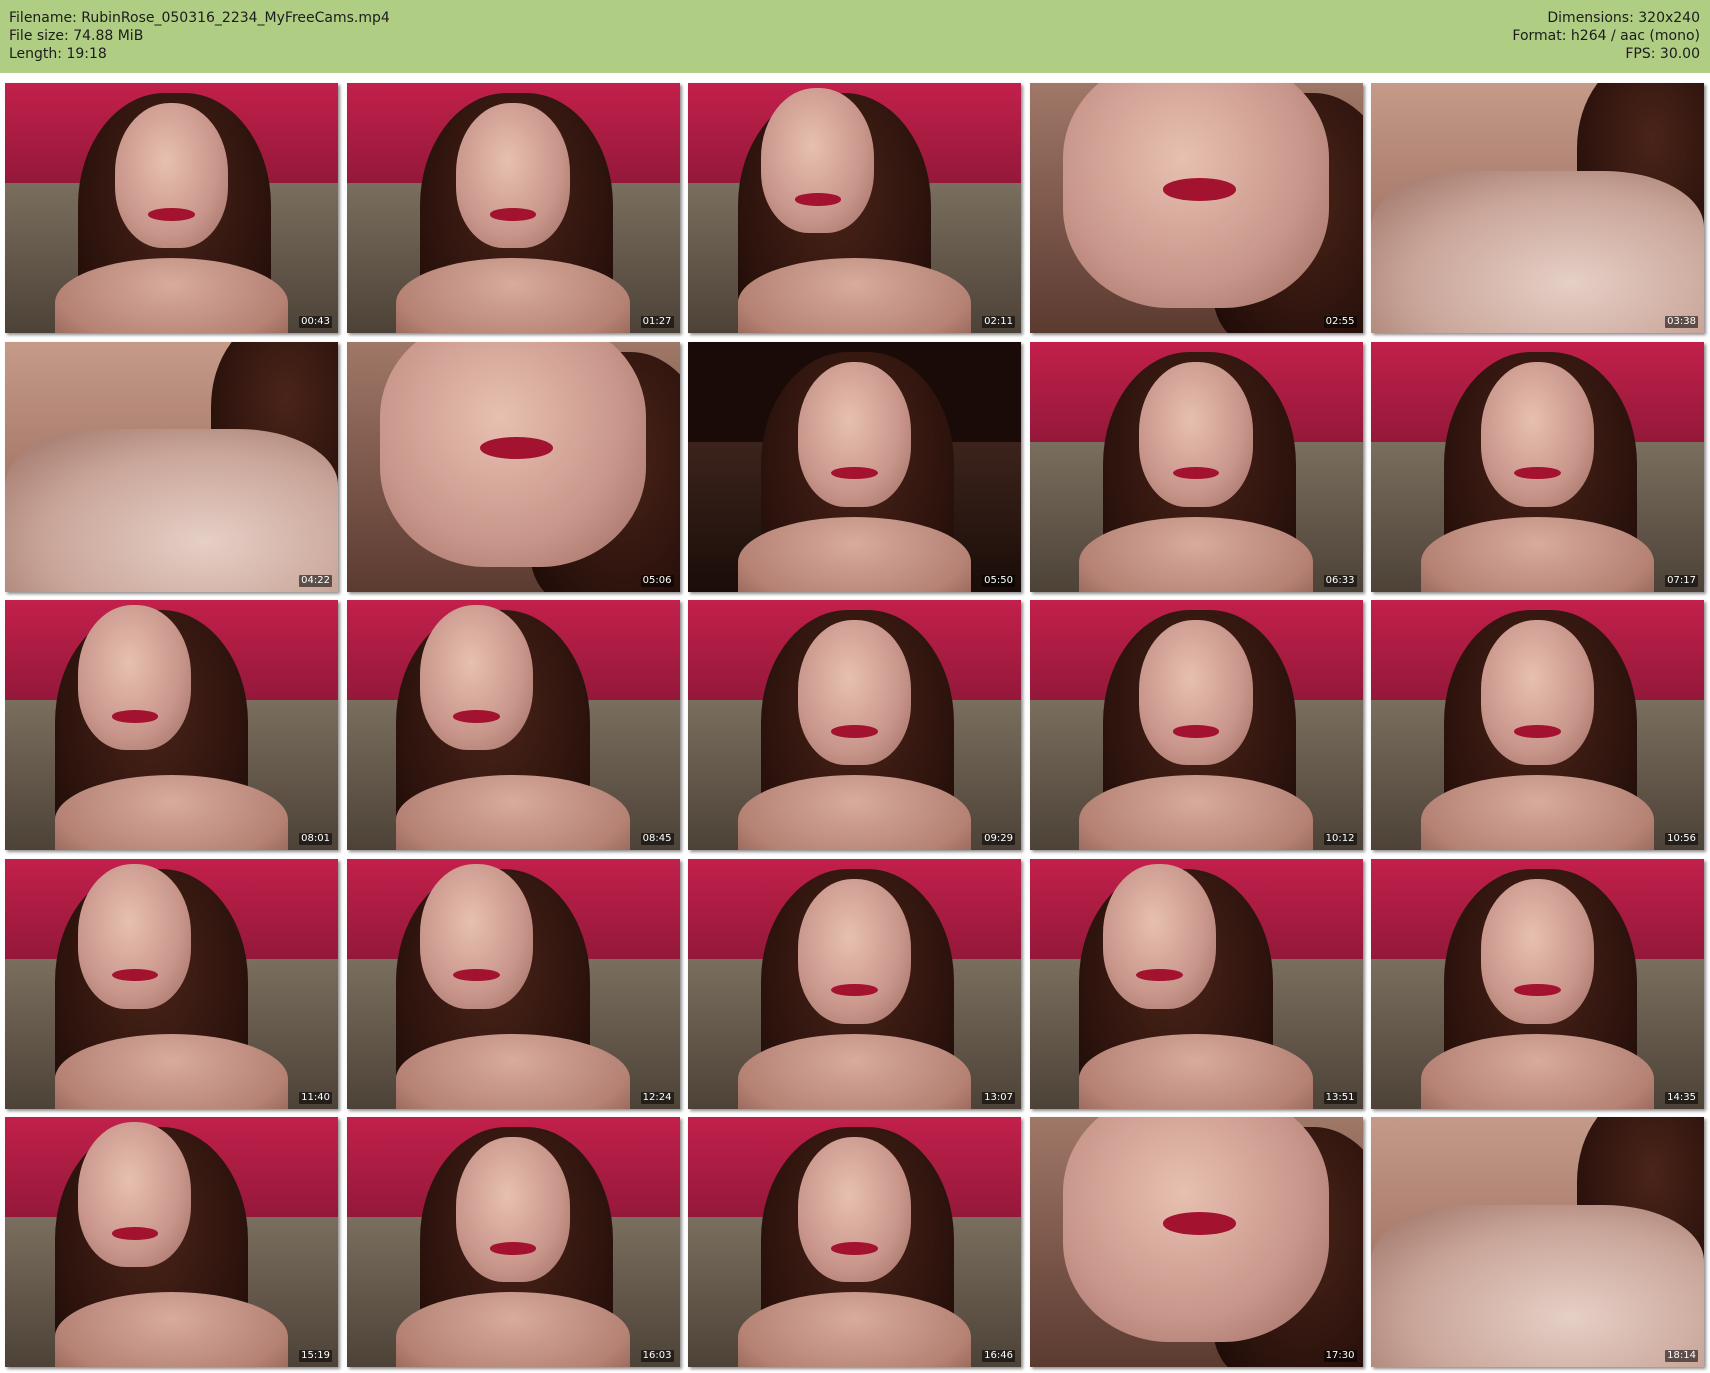  I want to click on video-frame-thumbnail: 03:38, so click(1537, 208).